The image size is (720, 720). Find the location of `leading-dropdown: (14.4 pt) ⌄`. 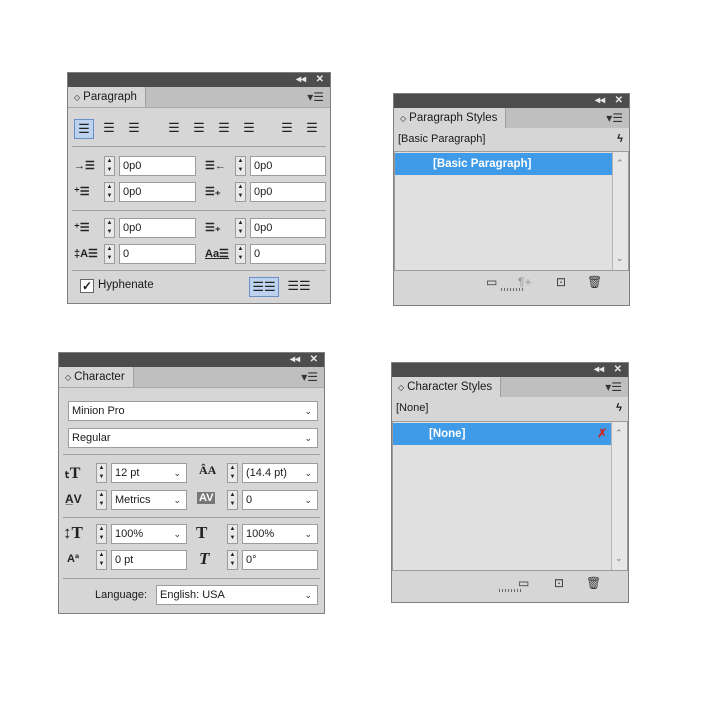

leading-dropdown: (14.4 pt) ⌄ is located at coordinates (280, 473).